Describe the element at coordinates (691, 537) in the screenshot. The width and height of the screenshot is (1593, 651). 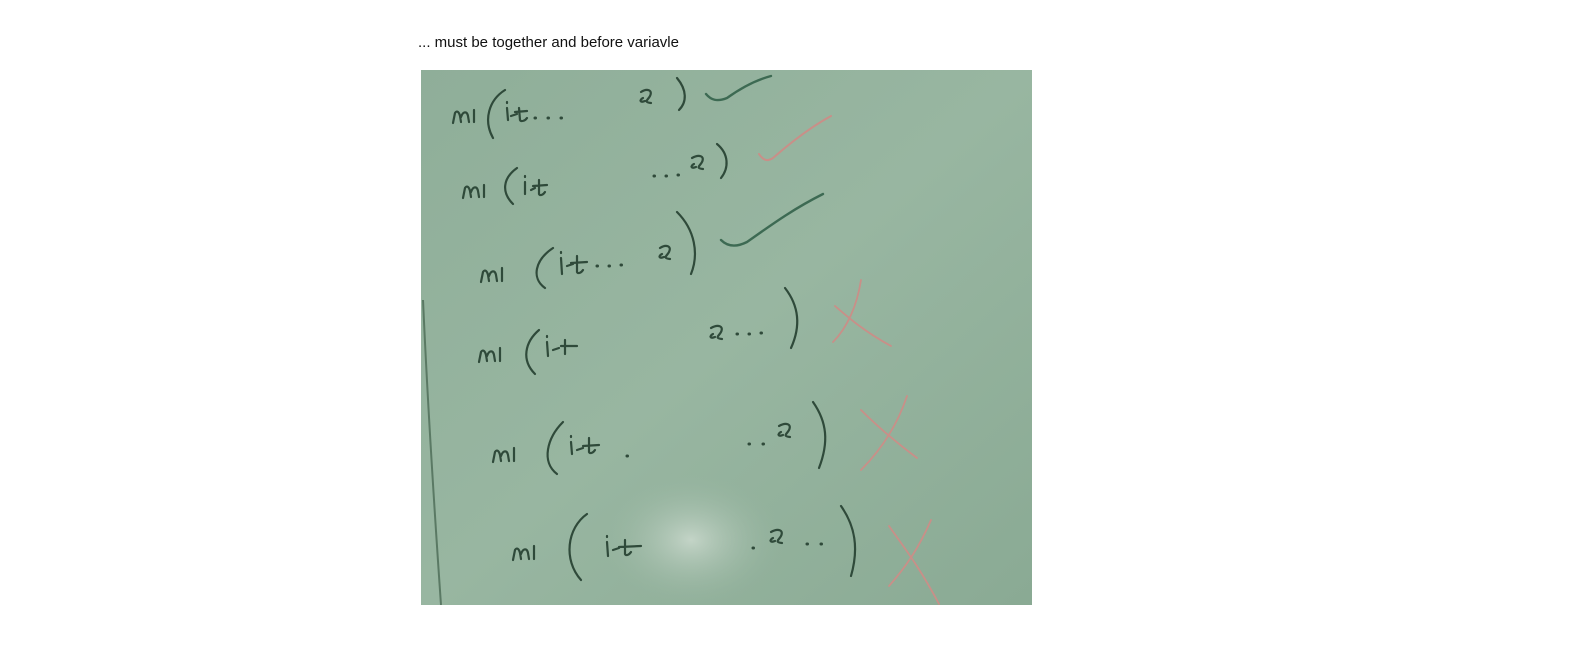
I see `light-glare` at that location.